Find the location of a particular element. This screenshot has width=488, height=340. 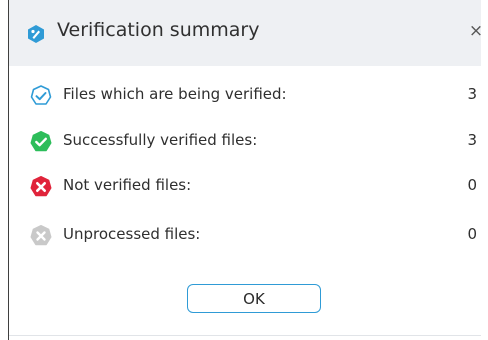

summary-row-label: Not verified files: is located at coordinates (127, 185).